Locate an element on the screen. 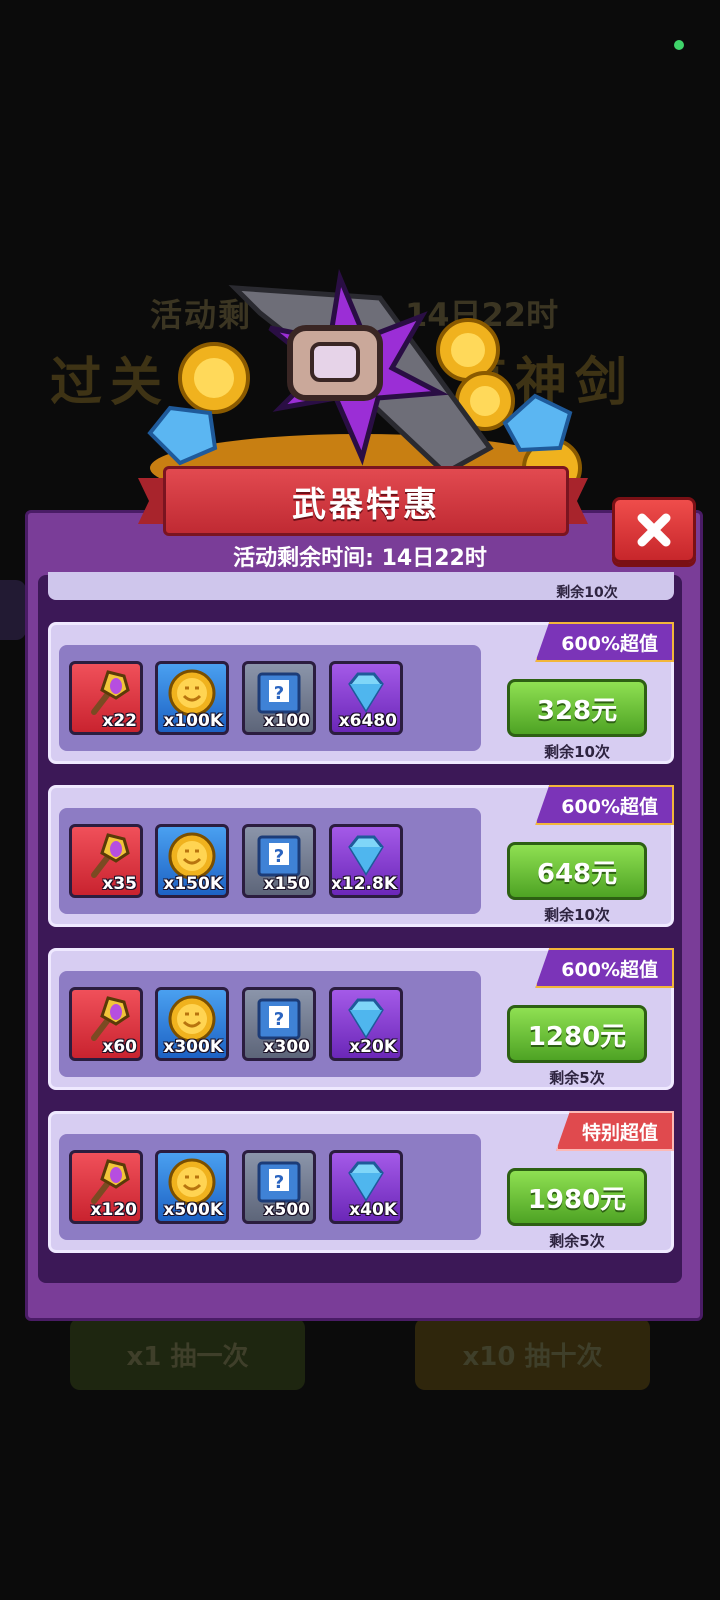  reward-quantity: x100 is located at coordinates (286, 721).